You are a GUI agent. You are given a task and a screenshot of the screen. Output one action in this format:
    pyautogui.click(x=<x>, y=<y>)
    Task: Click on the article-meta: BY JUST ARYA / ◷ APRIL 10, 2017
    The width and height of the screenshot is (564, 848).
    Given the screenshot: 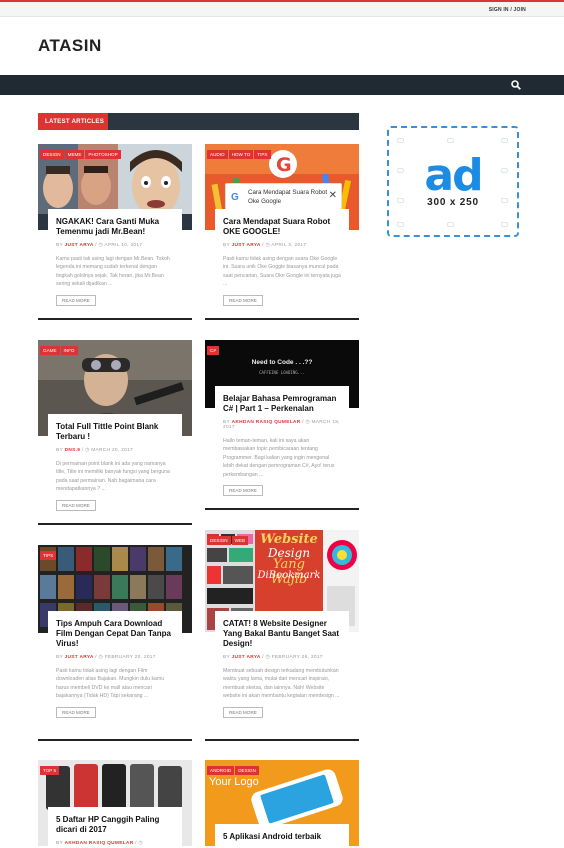 What is the action you would take?
    pyautogui.click(x=115, y=245)
    